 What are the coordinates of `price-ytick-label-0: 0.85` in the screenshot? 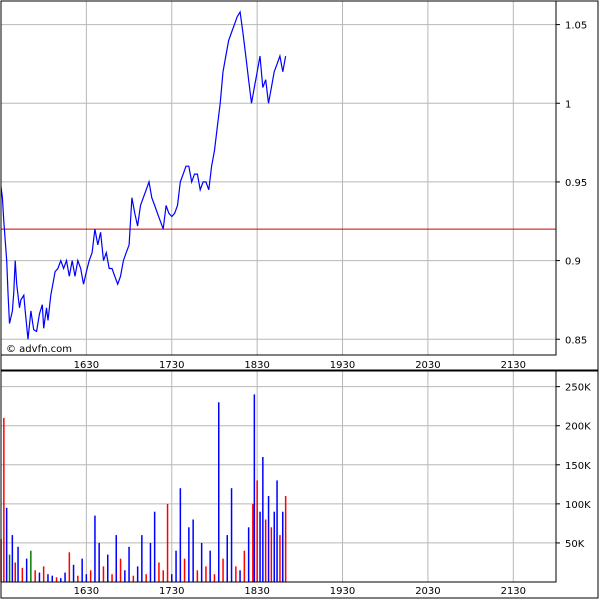 It's located at (576, 340).